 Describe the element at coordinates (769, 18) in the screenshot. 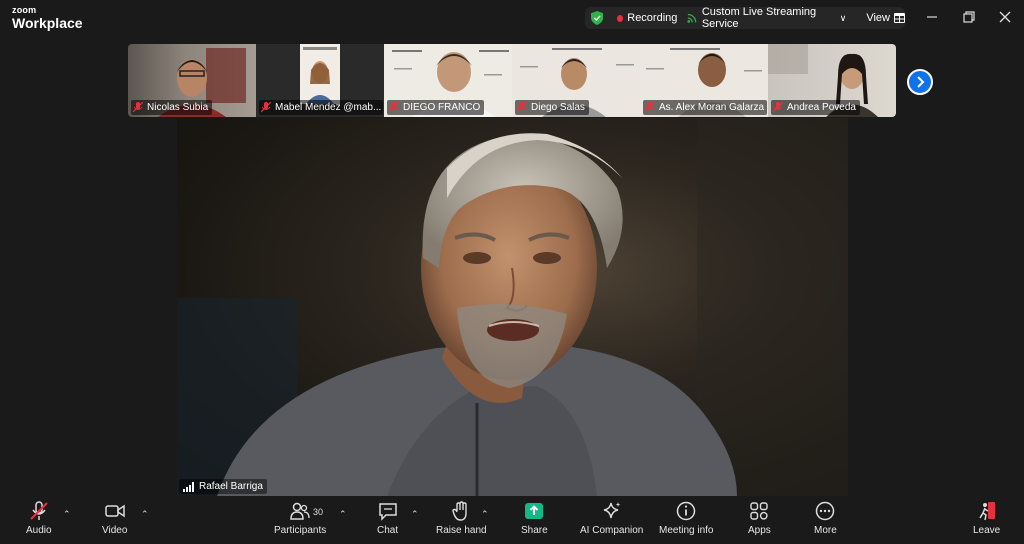

I see `live-stream-status: Custom Live Streaming Service` at that location.